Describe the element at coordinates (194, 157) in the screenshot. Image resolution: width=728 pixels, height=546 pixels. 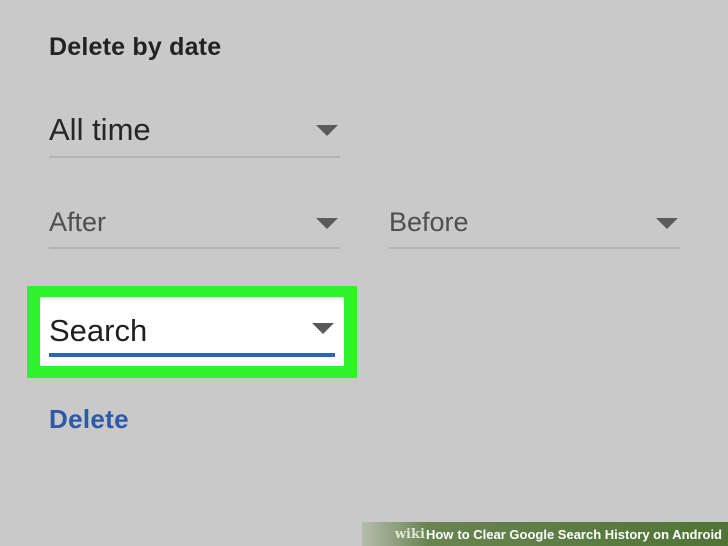
I see `date-range-underline` at that location.